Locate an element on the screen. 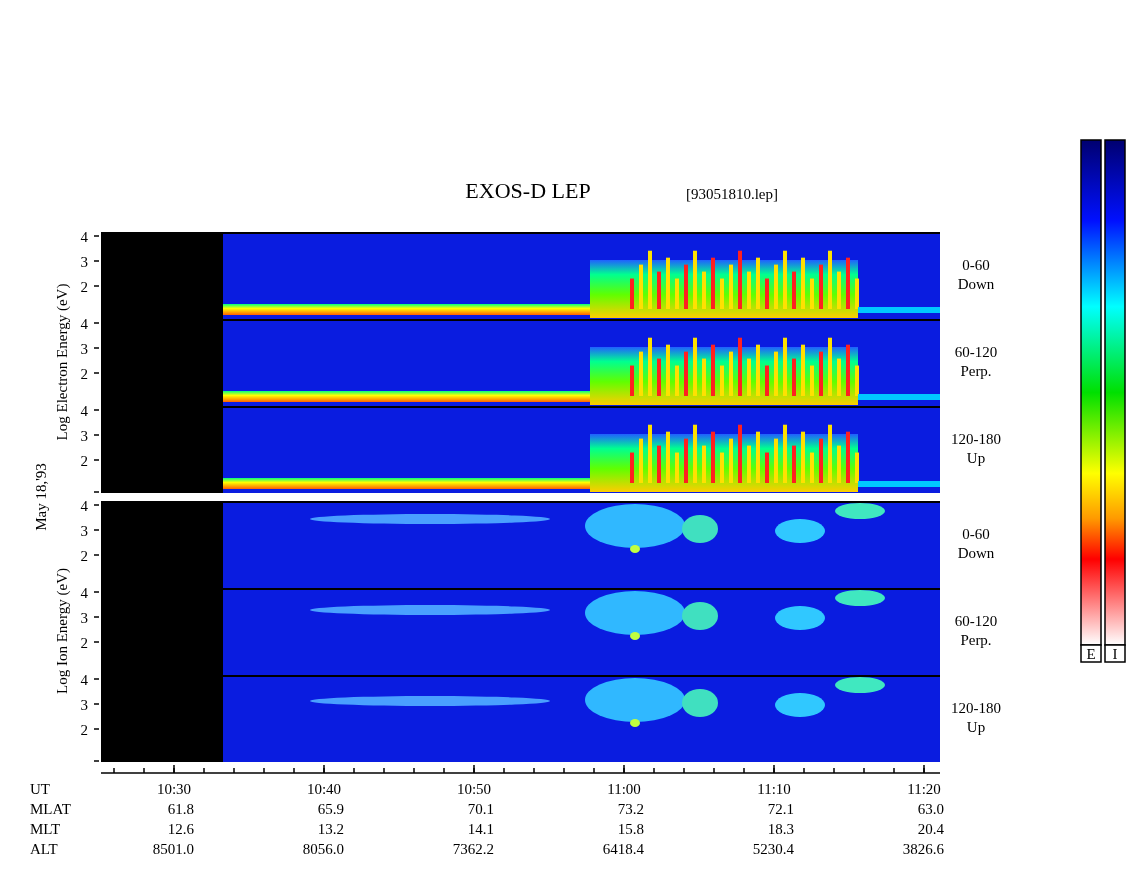  value-label: 20.4 is located at coordinates (930, 829).